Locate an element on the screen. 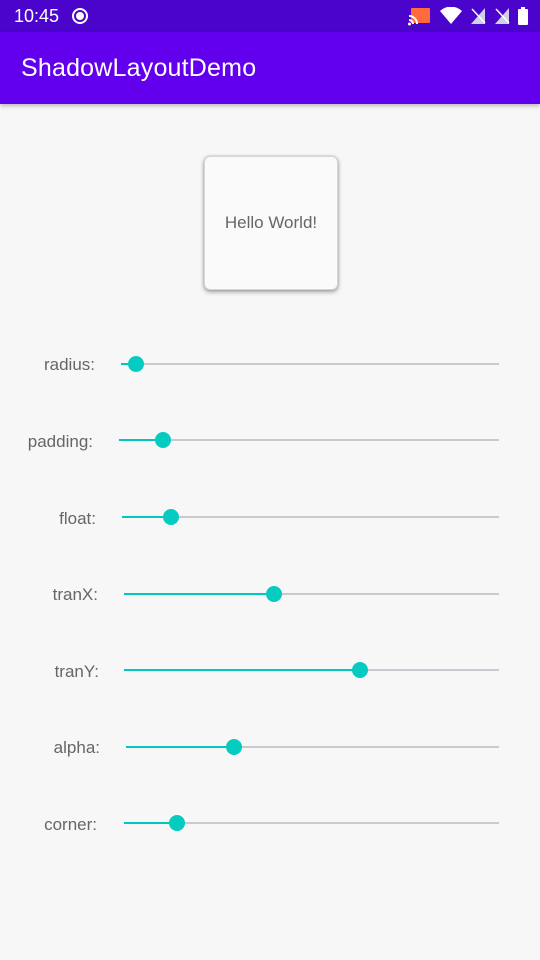 This screenshot has height=960, width=540. battery-icon is located at coordinates (523, 18).